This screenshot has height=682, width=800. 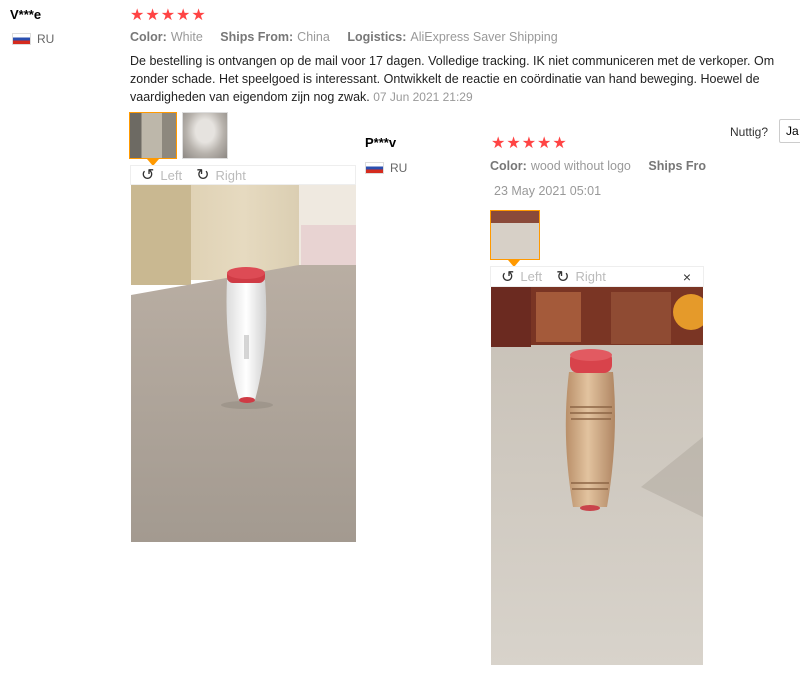 What do you see at coordinates (548, 191) in the screenshot?
I see `review-date: 23 May 2021 05:01` at bounding box center [548, 191].